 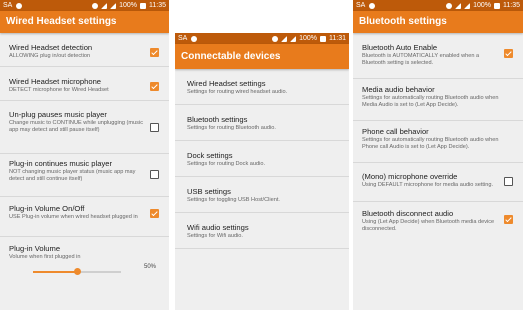 I want to click on row-title: Un-plug pauses music player, so click(x=58, y=114).